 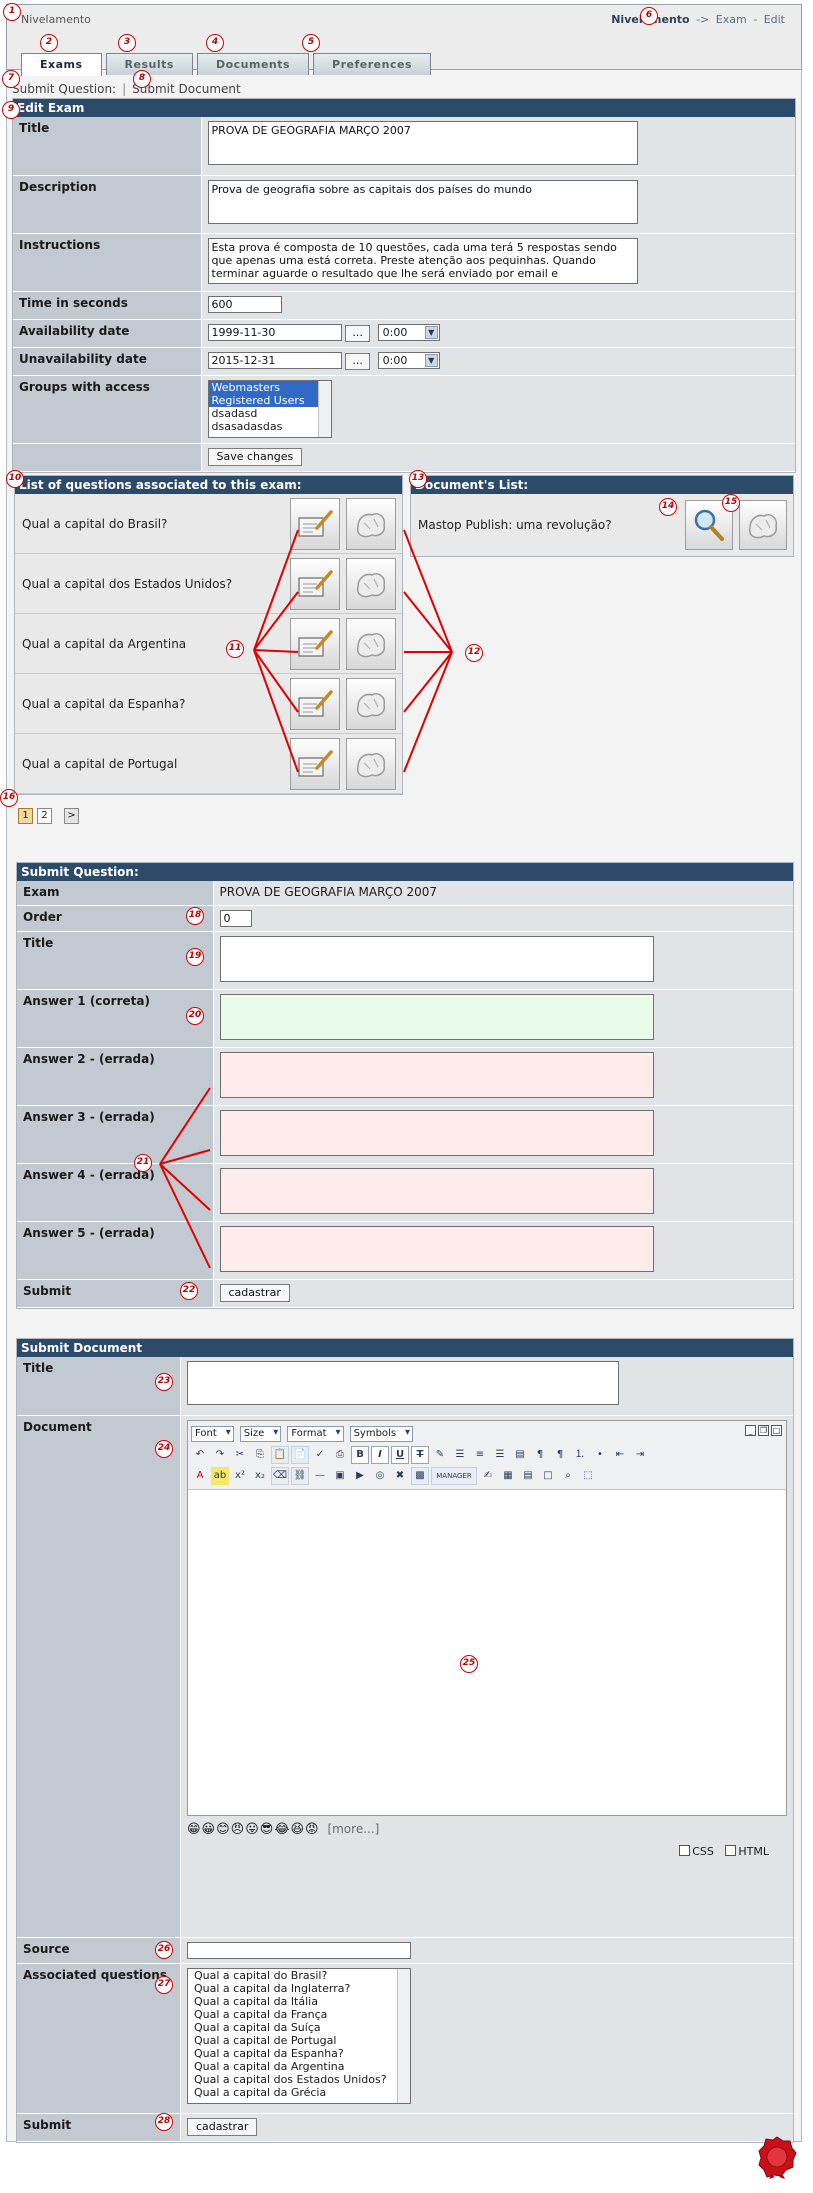 What do you see at coordinates (436, 1132) in the screenshot?
I see `answer-3-input` at bounding box center [436, 1132].